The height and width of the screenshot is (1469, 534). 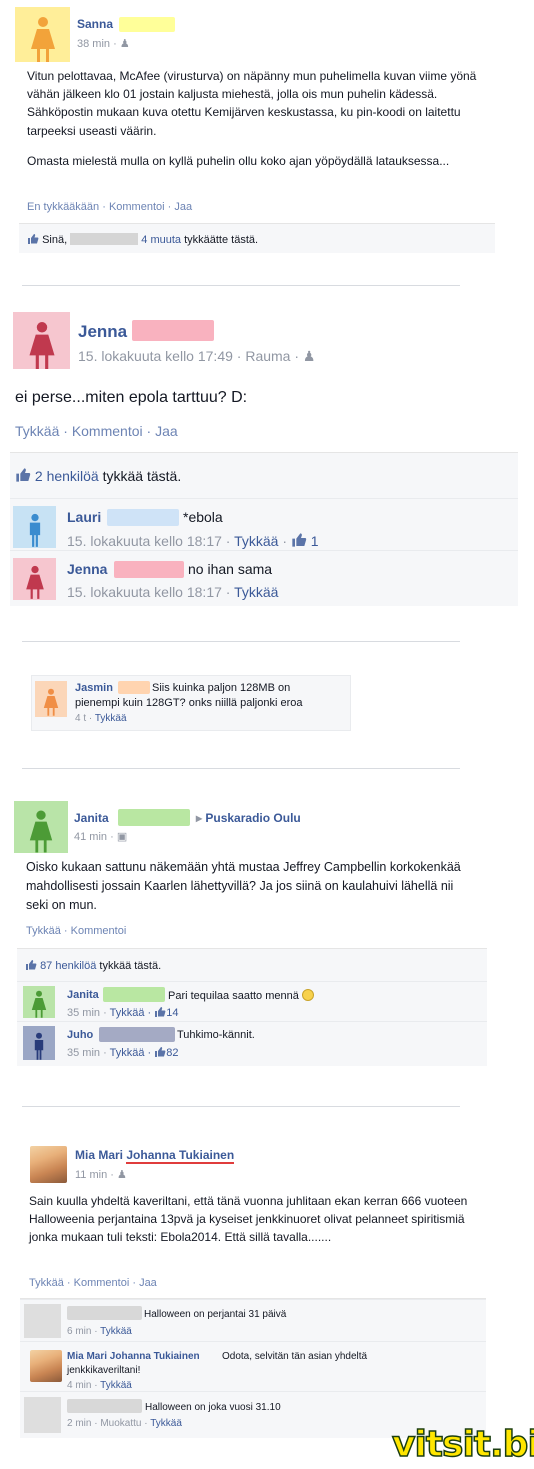 What do you see at coordinates (68, 966) in the screenshot?
I see `likes-count-link: 87 henkilöä` at bounding box center [68, 966].